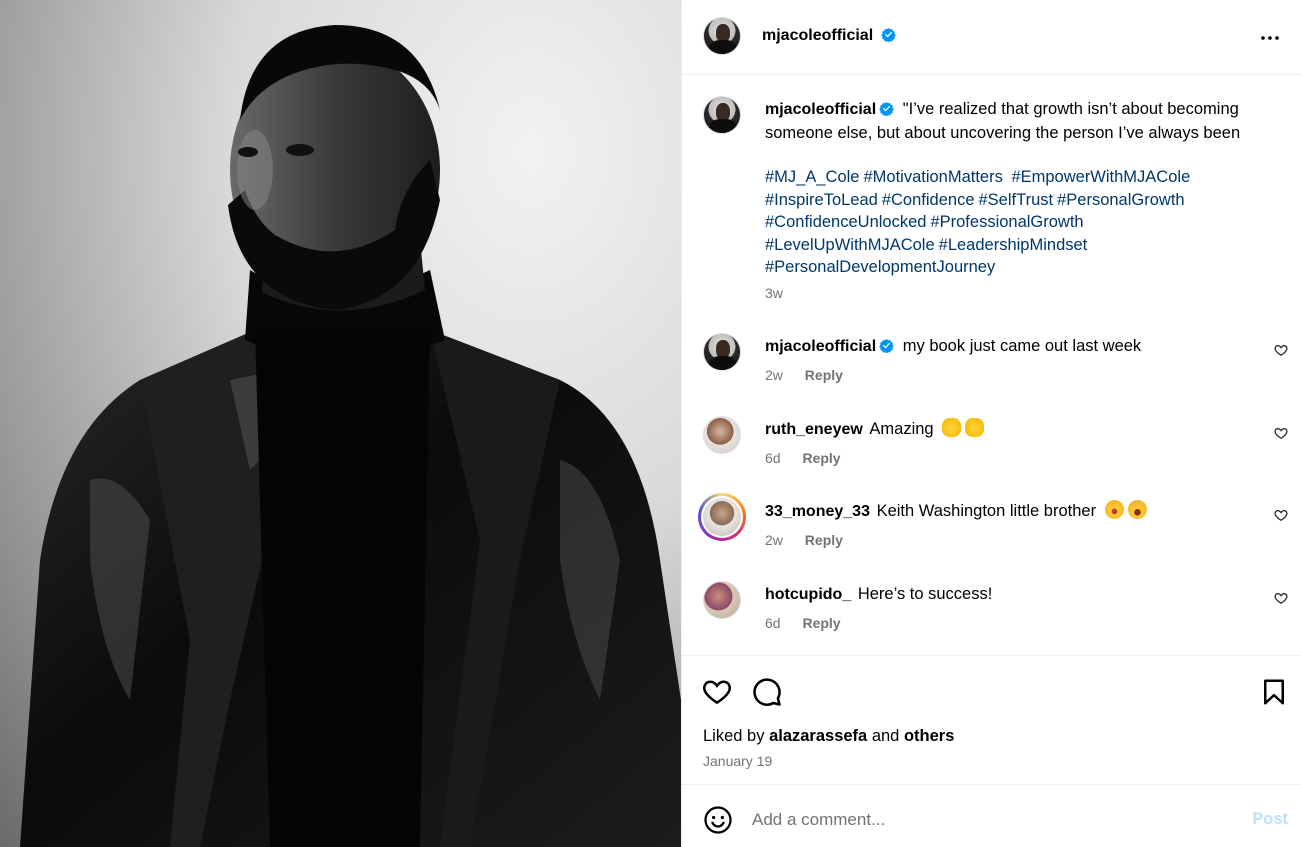 The height and width of the screenshot is (847, 1301). What do you see at coordinates (722, 36) in the screenshot?
I see `author-avatar` at bounding box center [722, 36].